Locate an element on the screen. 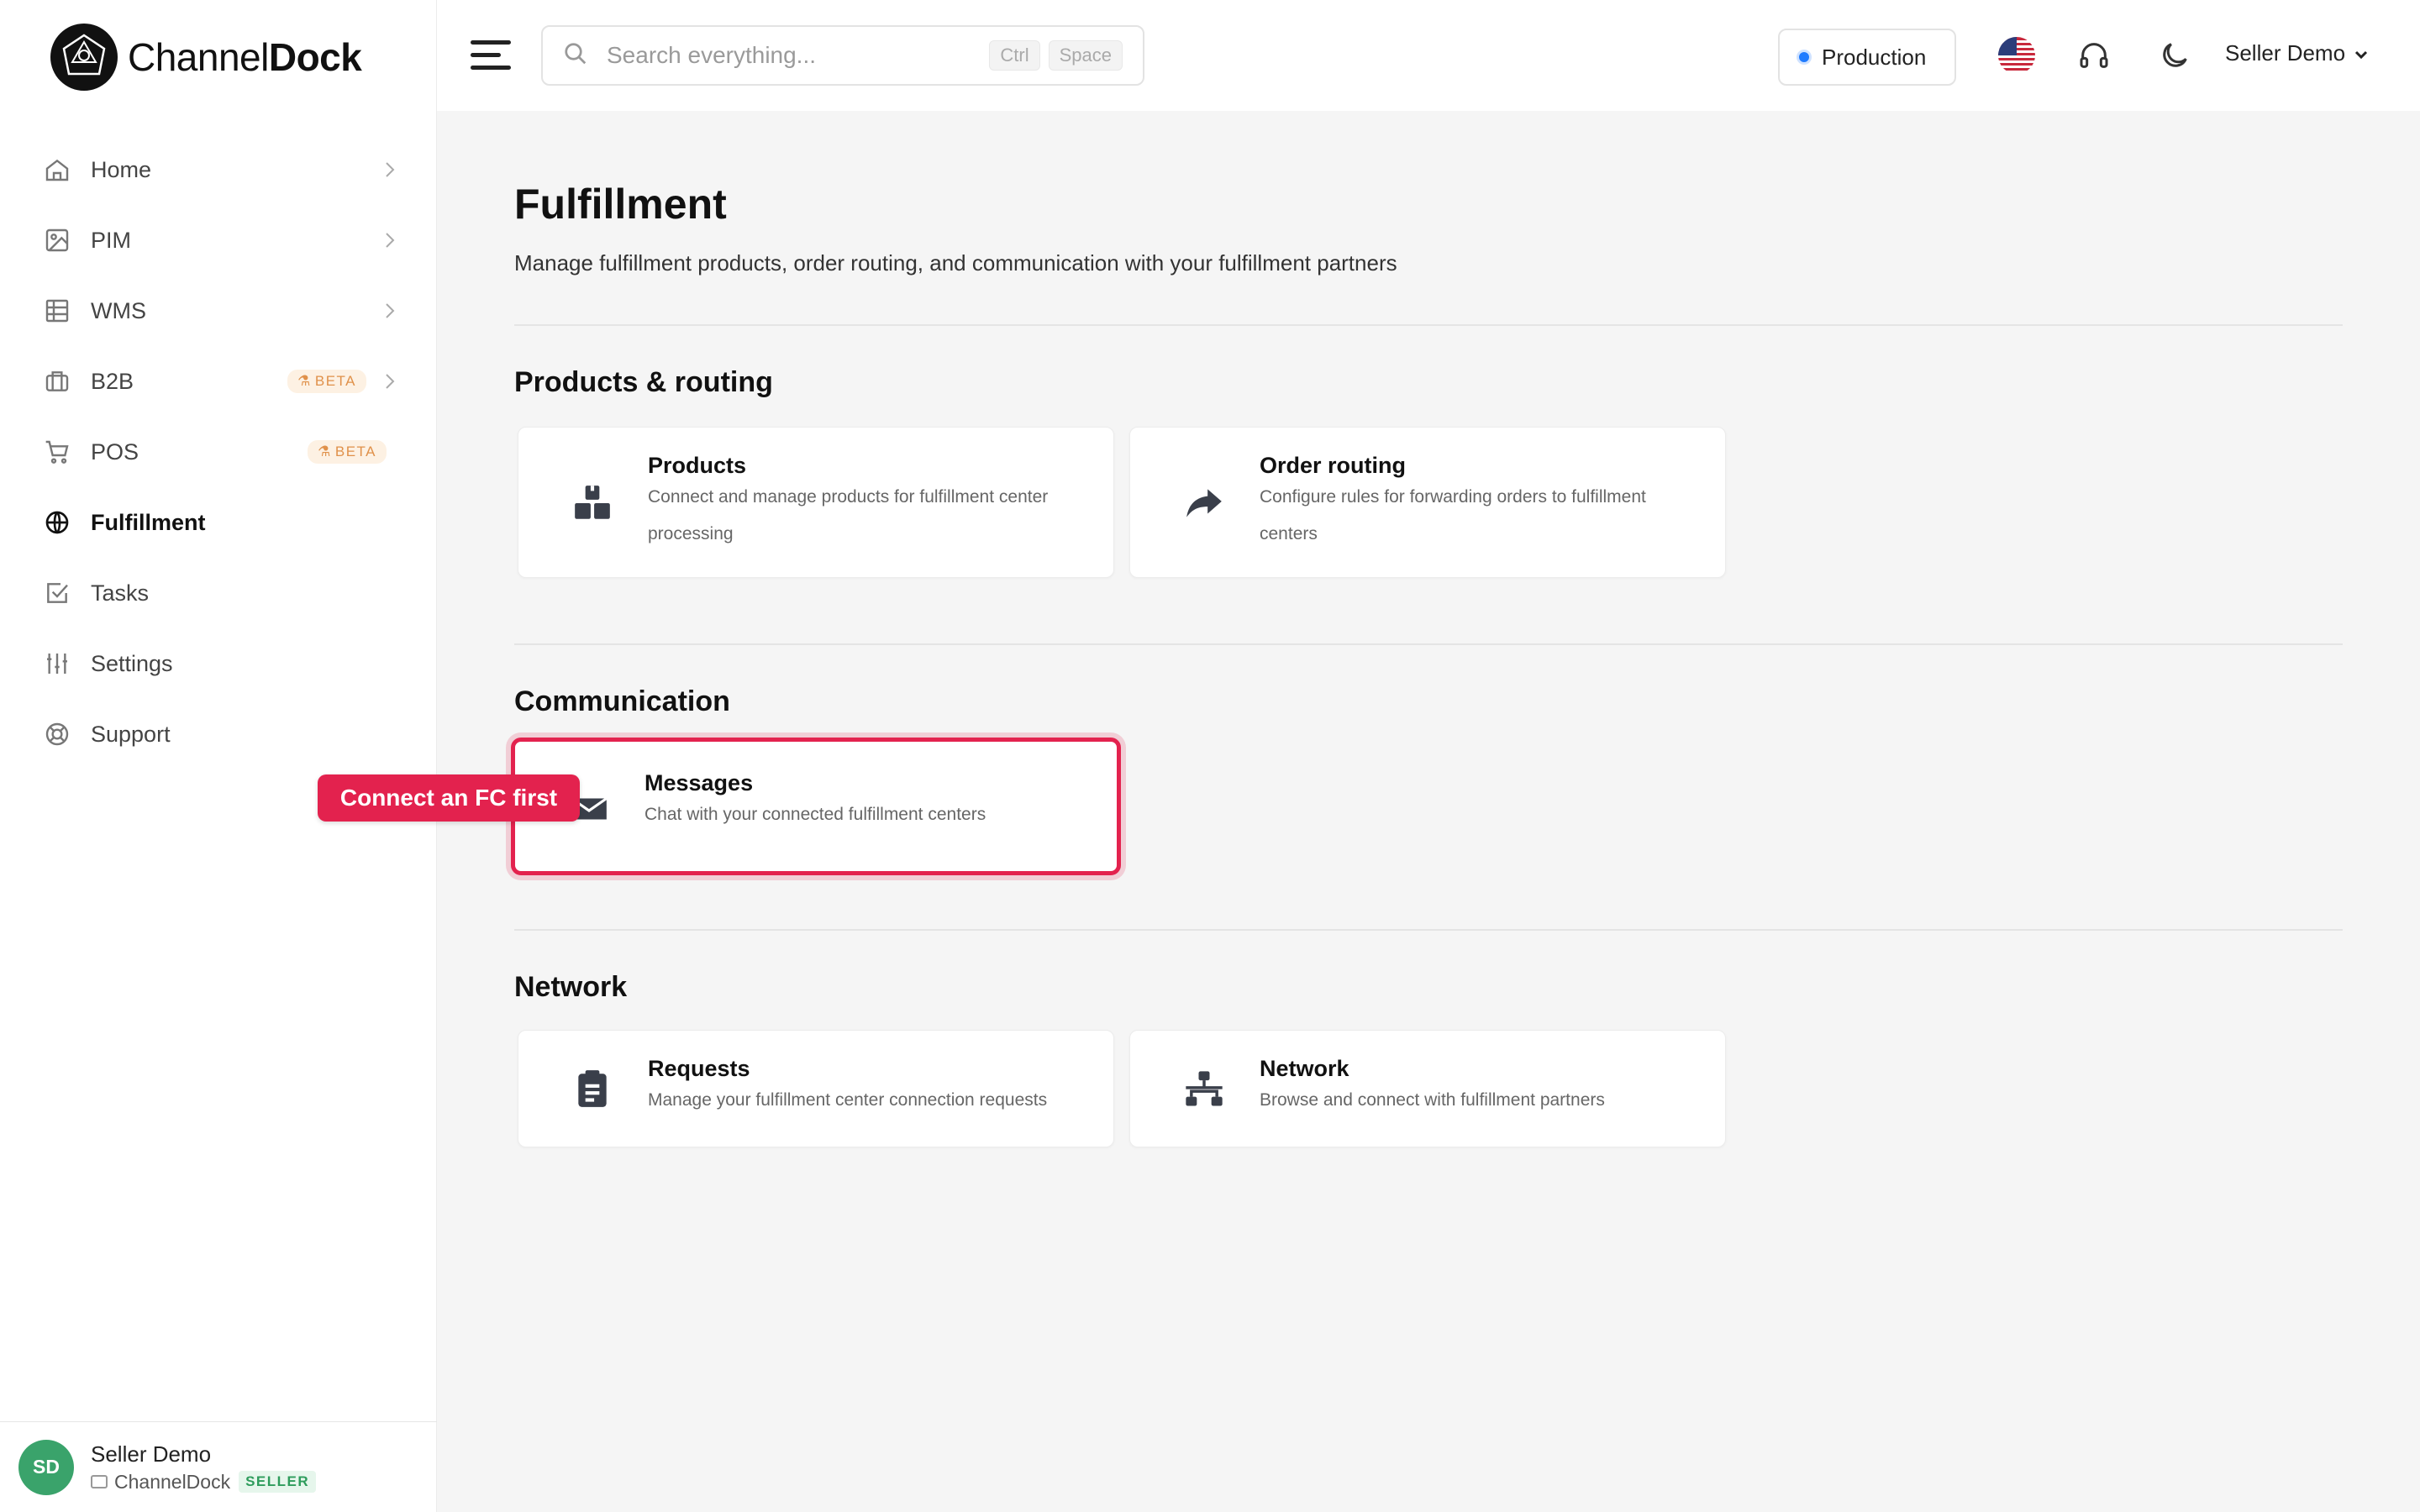  status-dot is located at coordinates (1804, 57).